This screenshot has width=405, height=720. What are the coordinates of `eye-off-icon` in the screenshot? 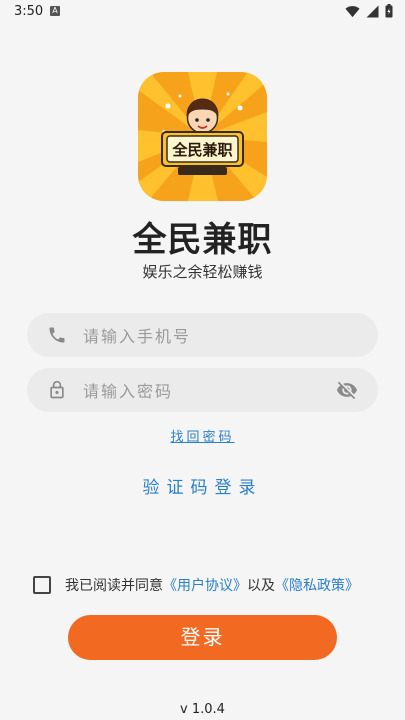 It's located at (347, 390).